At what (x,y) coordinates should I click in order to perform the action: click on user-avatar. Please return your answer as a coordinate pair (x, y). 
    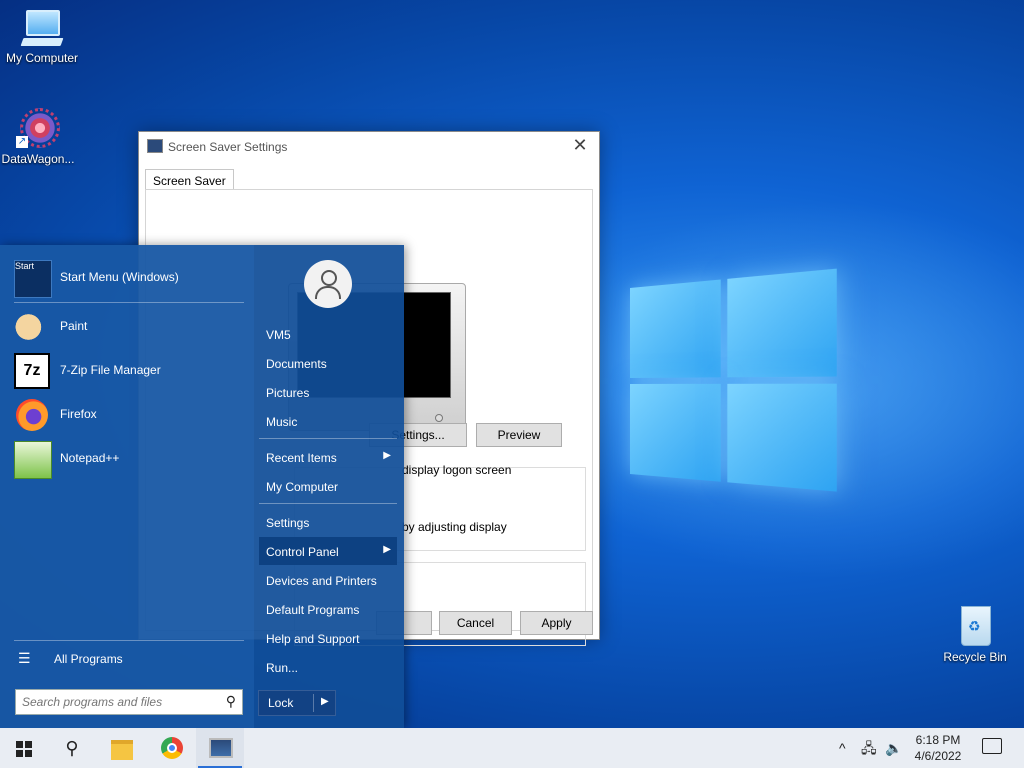
    Looking at the image, I should click on (328, 284).